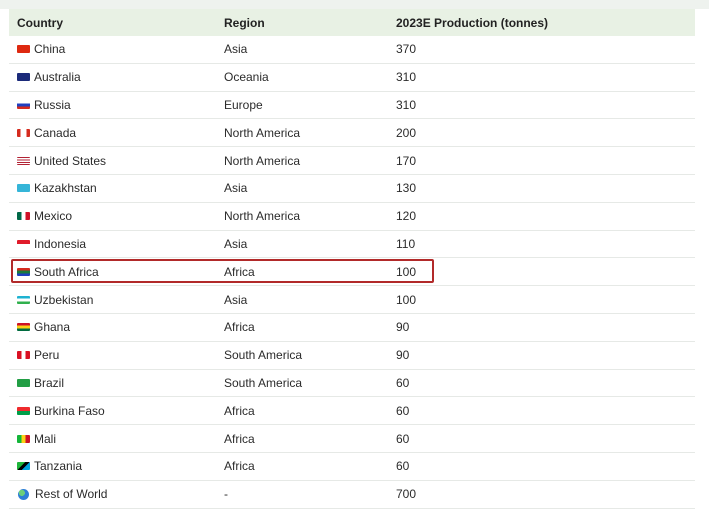 Image resolution: width=709 pixels, height=509 pixels. Describe the element at coordinates (116, 383) in the screenshot. I see `country-cell: Brazil` at that location.